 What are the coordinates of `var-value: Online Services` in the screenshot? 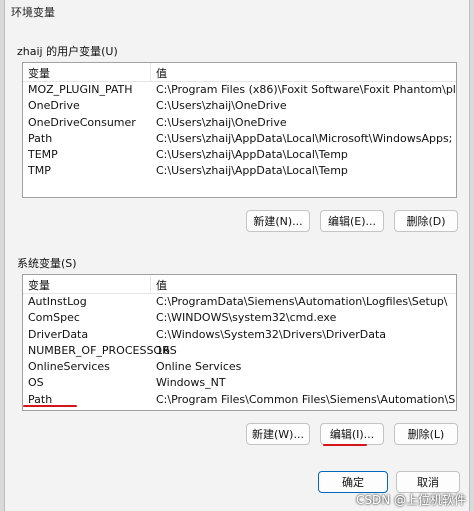 It's located at (199, 367).